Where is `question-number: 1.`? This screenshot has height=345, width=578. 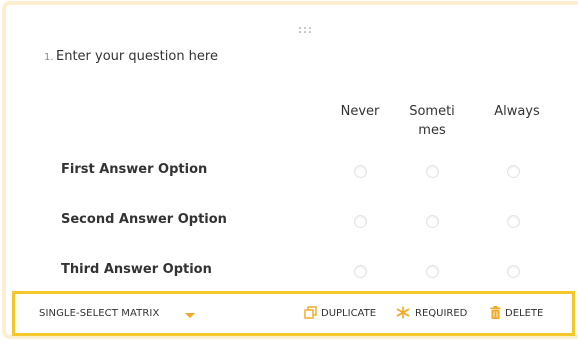
question-number: 1. is located at coordinates (49, 57).